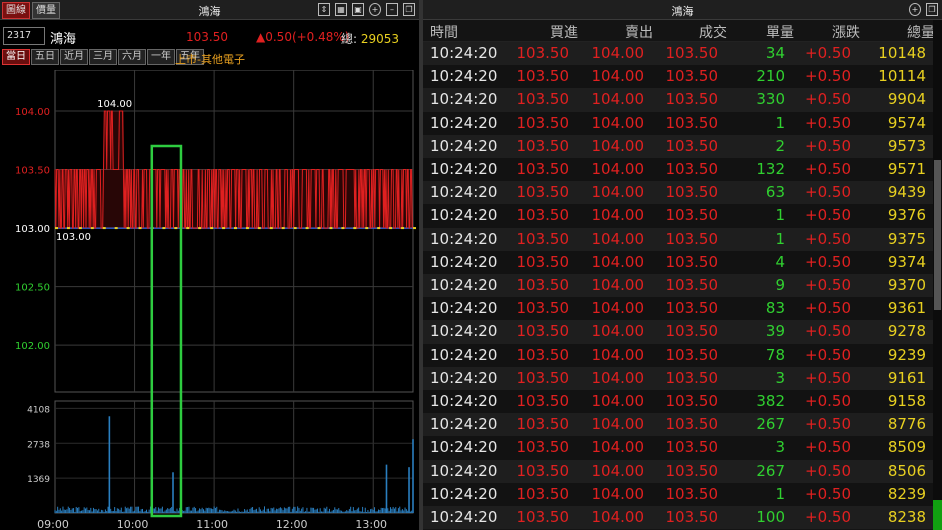 The image size is (942, 530). What do you see at coordinates (906, 377) in the screenshot?
I see `row-total: 9161` at bounding box center [906, 377].